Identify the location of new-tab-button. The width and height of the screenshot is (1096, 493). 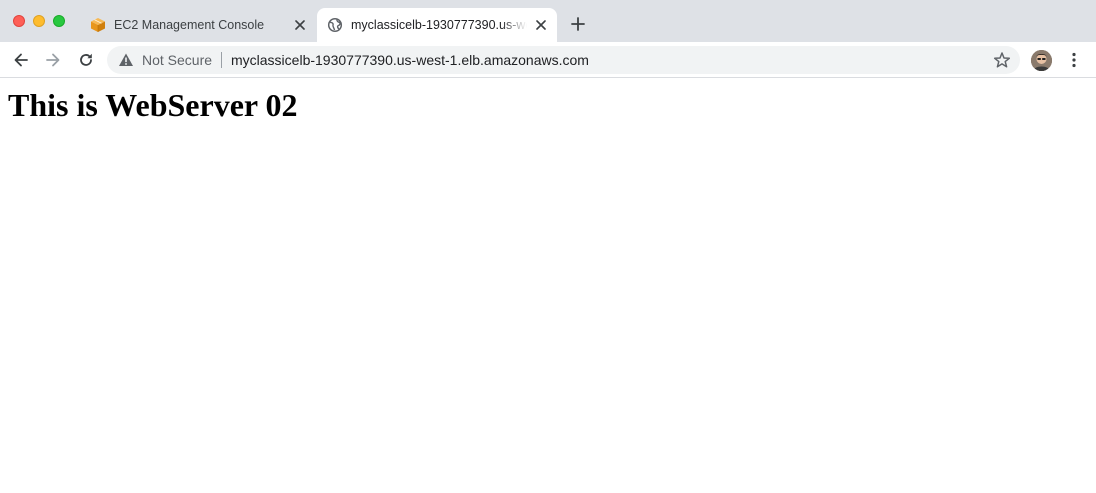
(578, 24).